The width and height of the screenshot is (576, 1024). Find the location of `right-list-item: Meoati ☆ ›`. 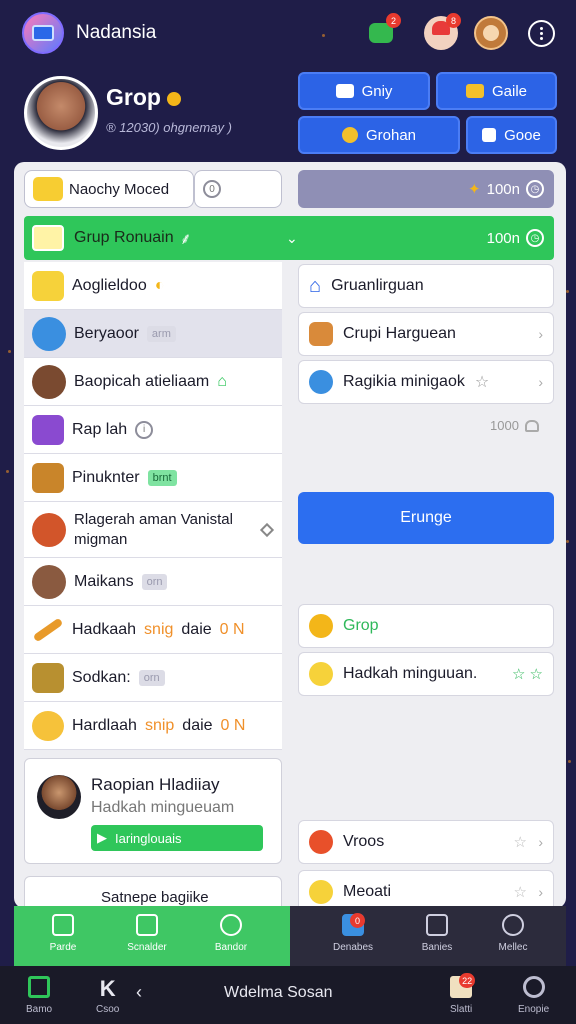

right-list-item: Meoati ☆ › is located at coordinates (426, 889).